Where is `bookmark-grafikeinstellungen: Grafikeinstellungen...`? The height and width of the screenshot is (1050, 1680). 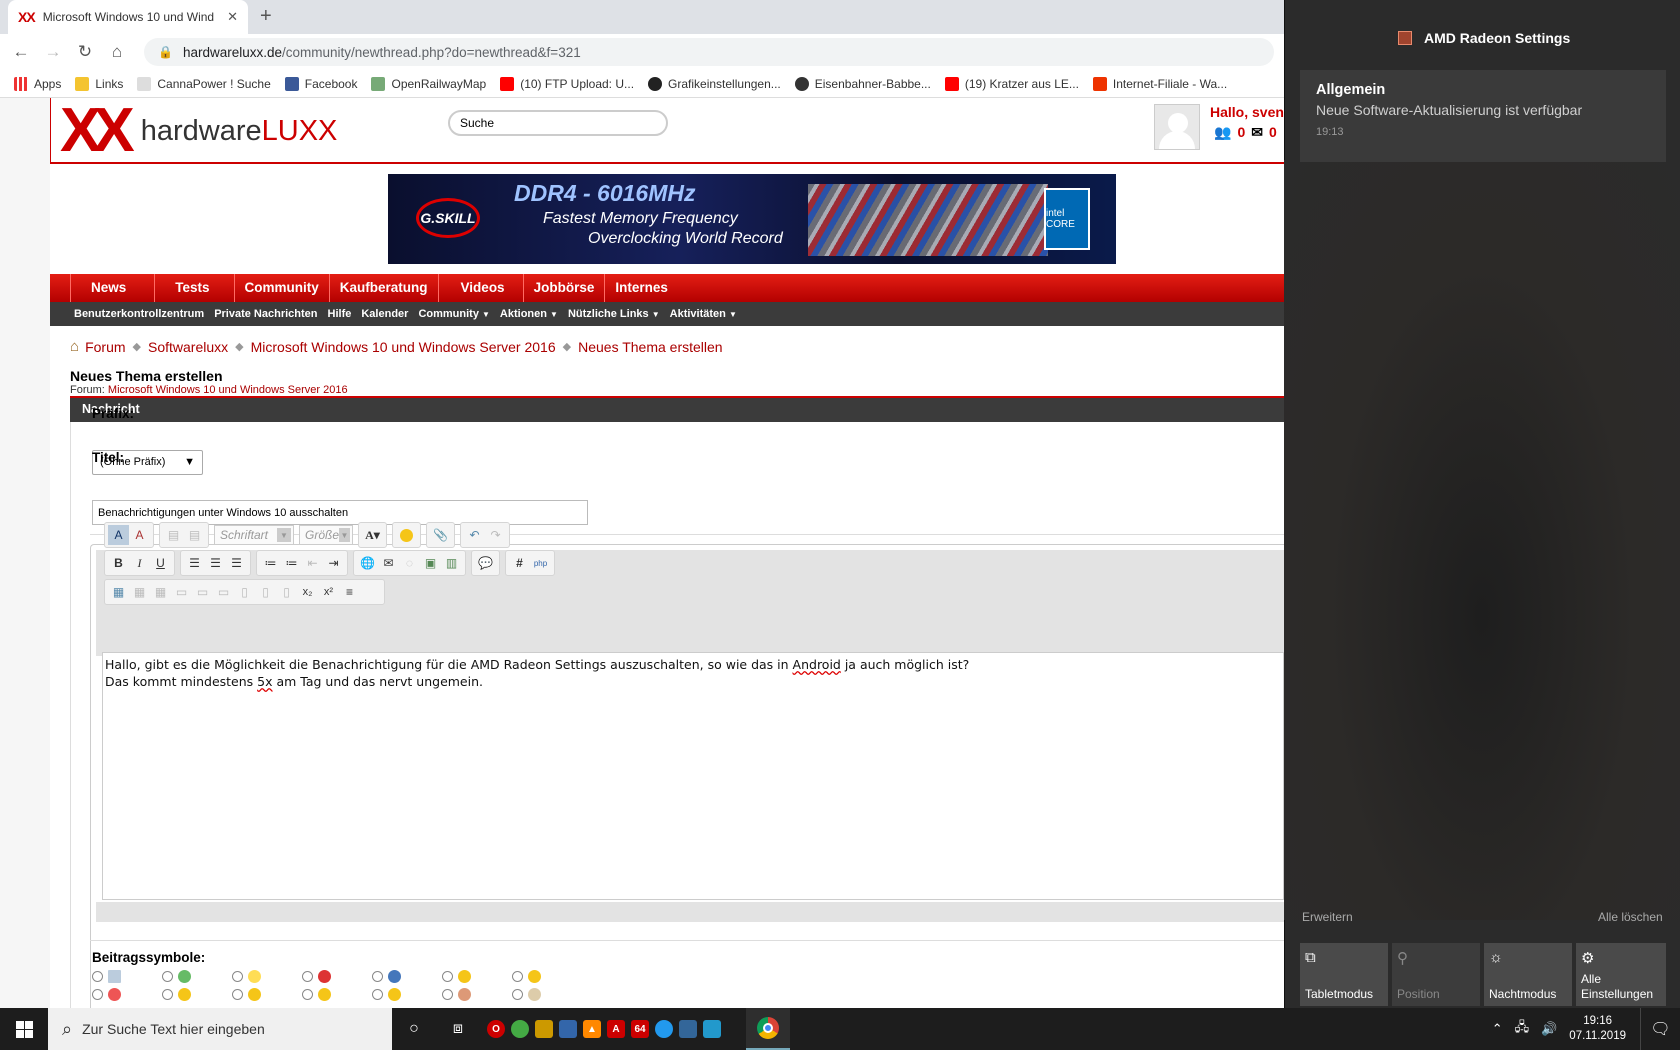
bookmark-grafikeinstellungen: Grafikeinstellungen... is located at coordinates (714, 83).